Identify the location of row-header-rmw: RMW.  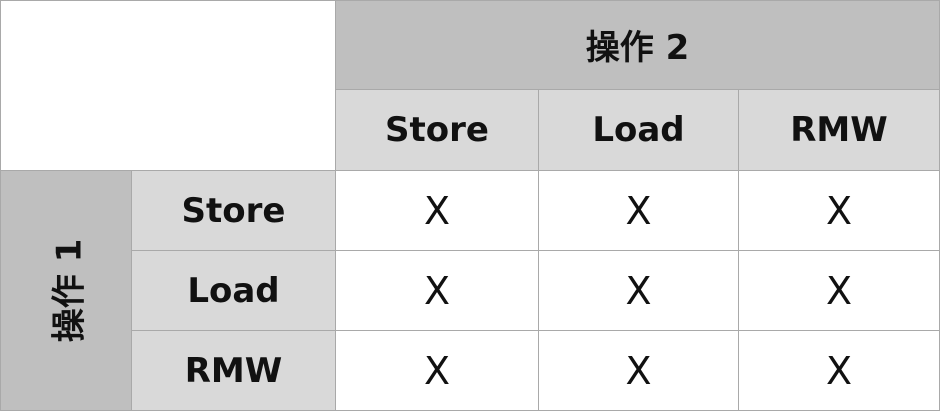
(234, 371).